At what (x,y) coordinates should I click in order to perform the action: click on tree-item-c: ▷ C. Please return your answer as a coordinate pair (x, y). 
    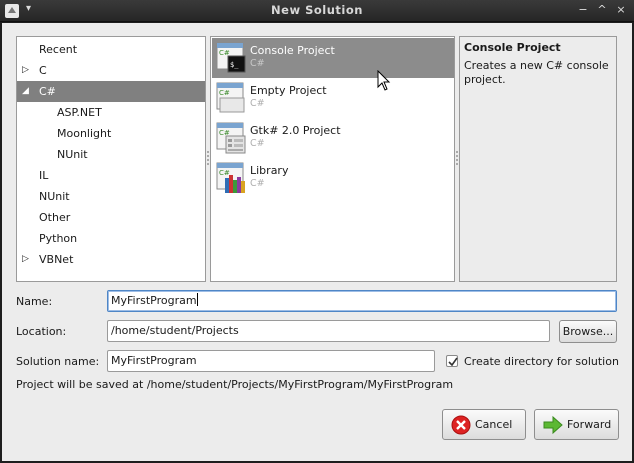
    Looking at the image, I should click on (111, 70).